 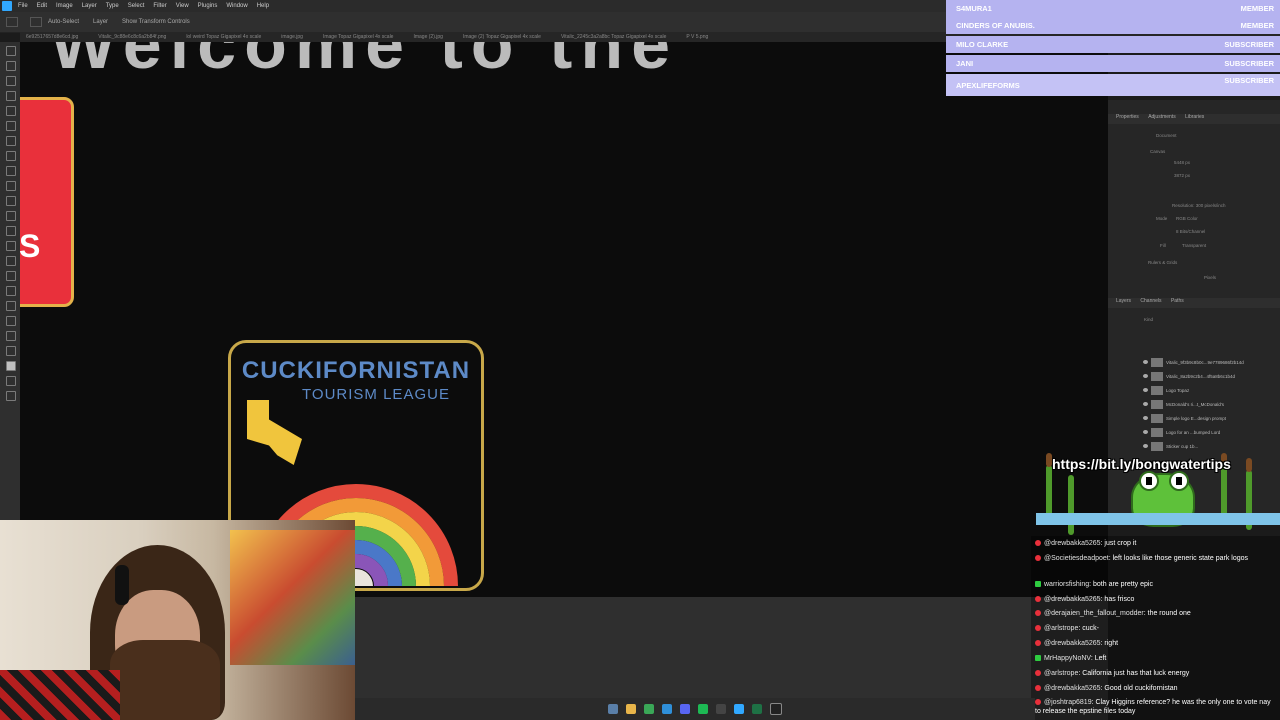 I want to click on menu-plugins: Plugins, so click(x=208, y=6).